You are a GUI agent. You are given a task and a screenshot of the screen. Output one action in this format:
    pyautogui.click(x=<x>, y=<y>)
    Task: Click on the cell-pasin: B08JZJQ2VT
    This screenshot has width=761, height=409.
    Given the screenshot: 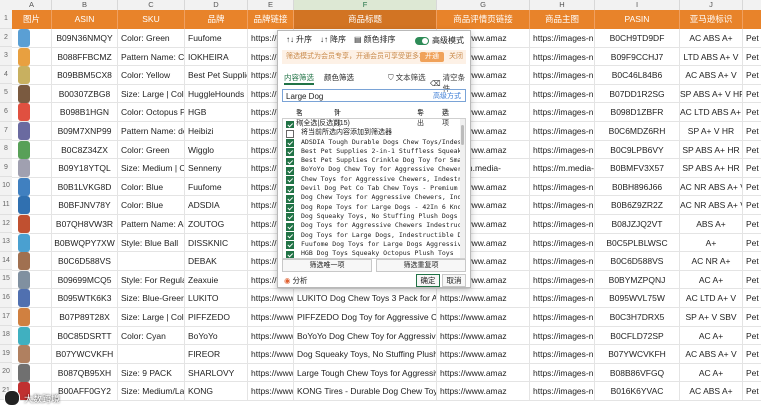 What is the action you would take?
    pyautogui.click(x=637, y=224)
    